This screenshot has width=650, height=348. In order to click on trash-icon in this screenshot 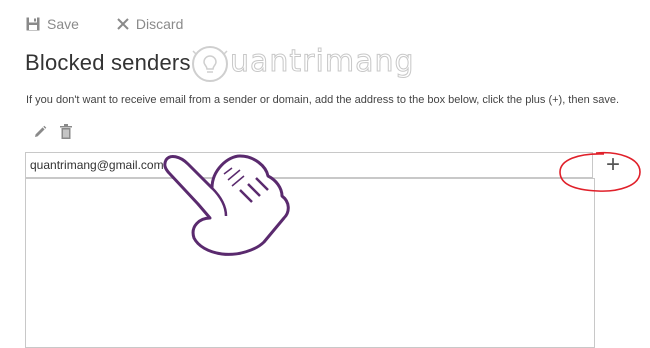, I will do `click(66, 131)`.